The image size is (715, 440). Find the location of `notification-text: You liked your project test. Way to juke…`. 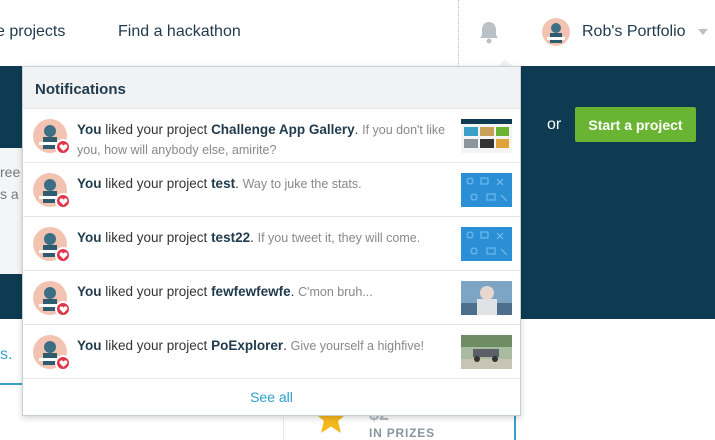

notification-text: You liked your project test. Way to juke… is located at coordinates (267, 184).